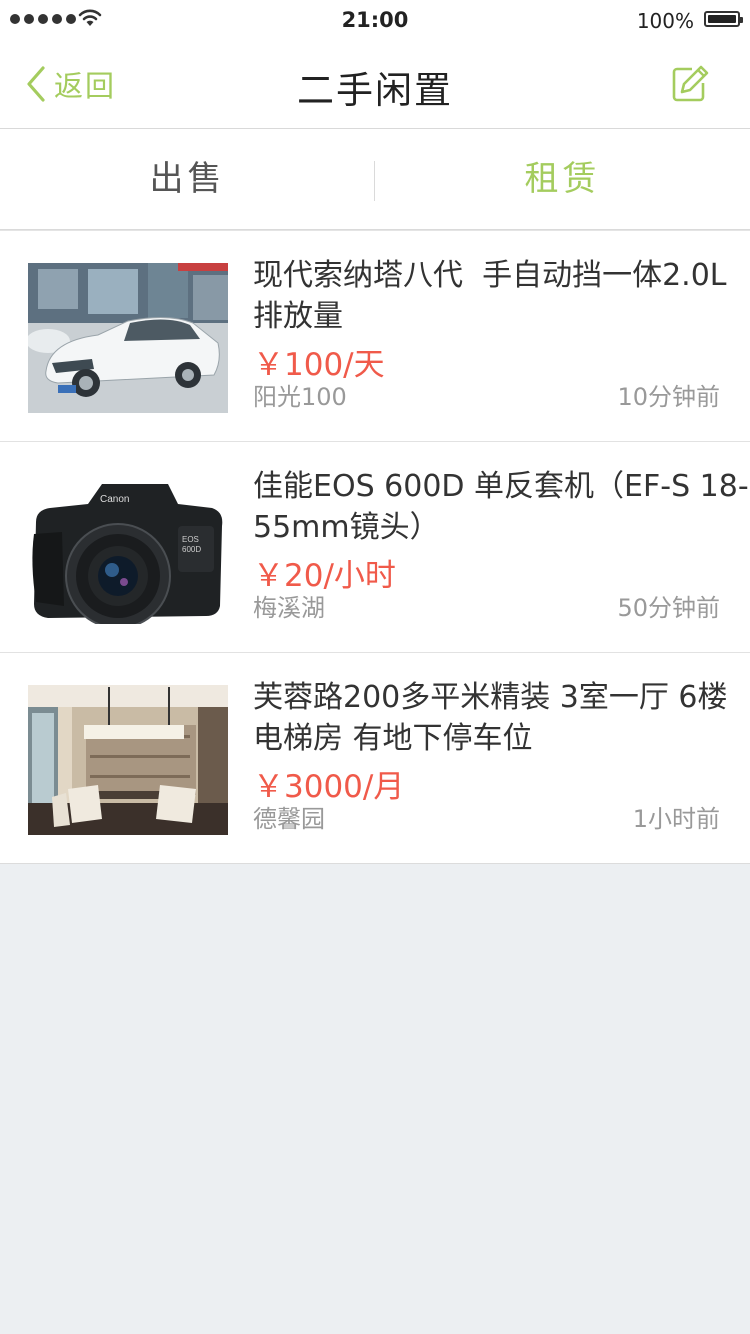  Describe the element at coordinates (190, 539) in the screenshot. I see `svg-text: EOS` at that location.